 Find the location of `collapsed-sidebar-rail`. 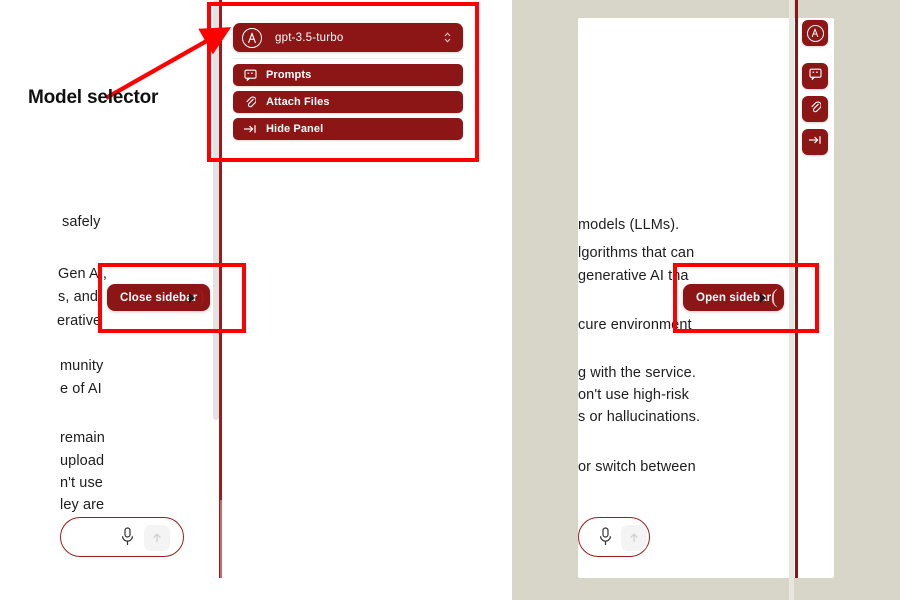

collapsed-sidebar-rail is located at coordinates (817, 91).